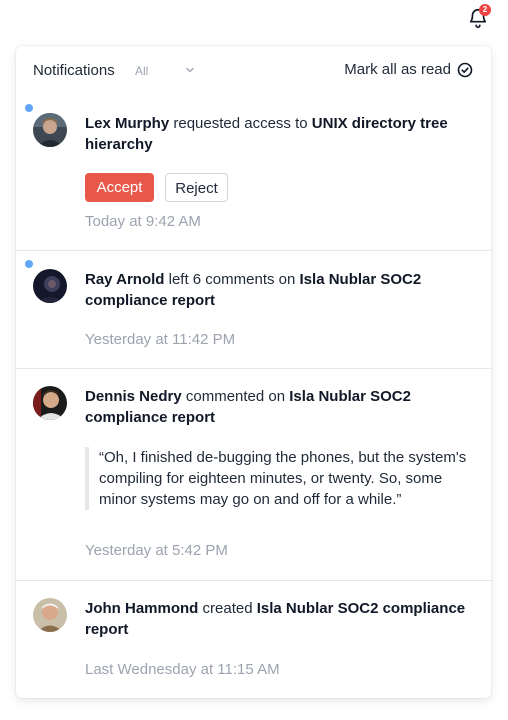 The image size is (508, 720). Describe the element at coordinates (143, 221) in the screenshot. I see `notification-timestamp: Today at 9:42 AM` at that location.